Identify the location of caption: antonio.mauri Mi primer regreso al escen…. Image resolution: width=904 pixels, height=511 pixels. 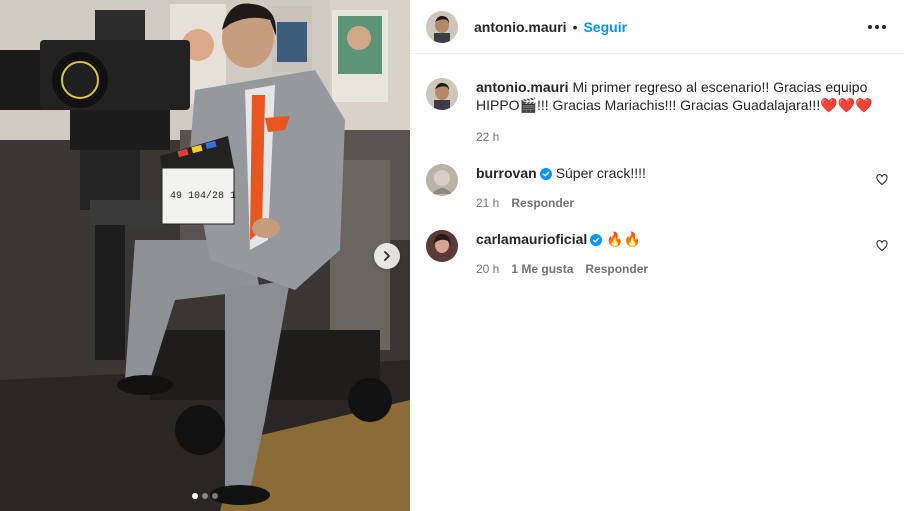
(657, 111).